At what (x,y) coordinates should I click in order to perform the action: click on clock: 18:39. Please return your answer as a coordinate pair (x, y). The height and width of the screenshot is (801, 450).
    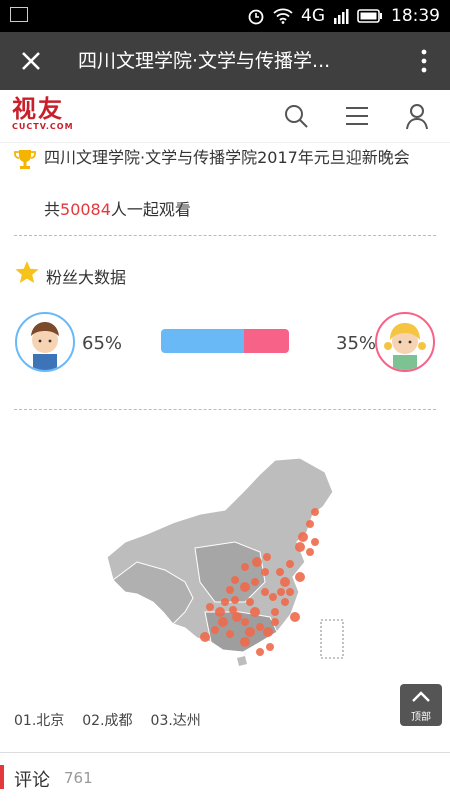
    Looking at the image, I should click on (415, 16).